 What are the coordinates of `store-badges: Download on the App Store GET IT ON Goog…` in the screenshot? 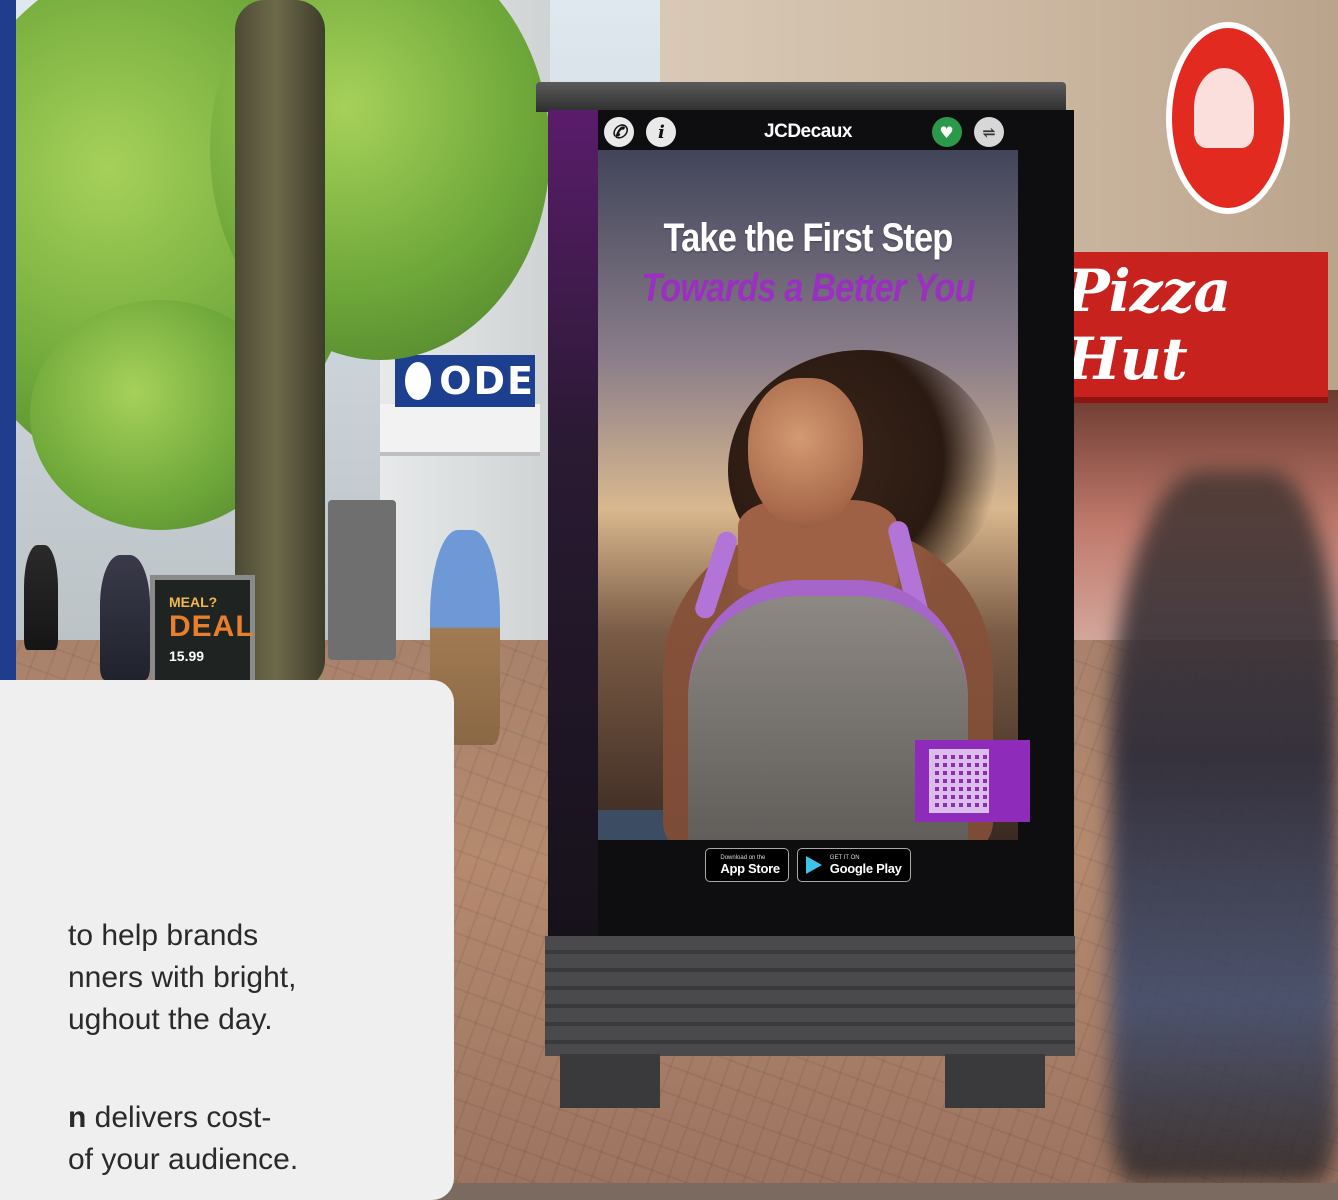 It's located at (808, 868).